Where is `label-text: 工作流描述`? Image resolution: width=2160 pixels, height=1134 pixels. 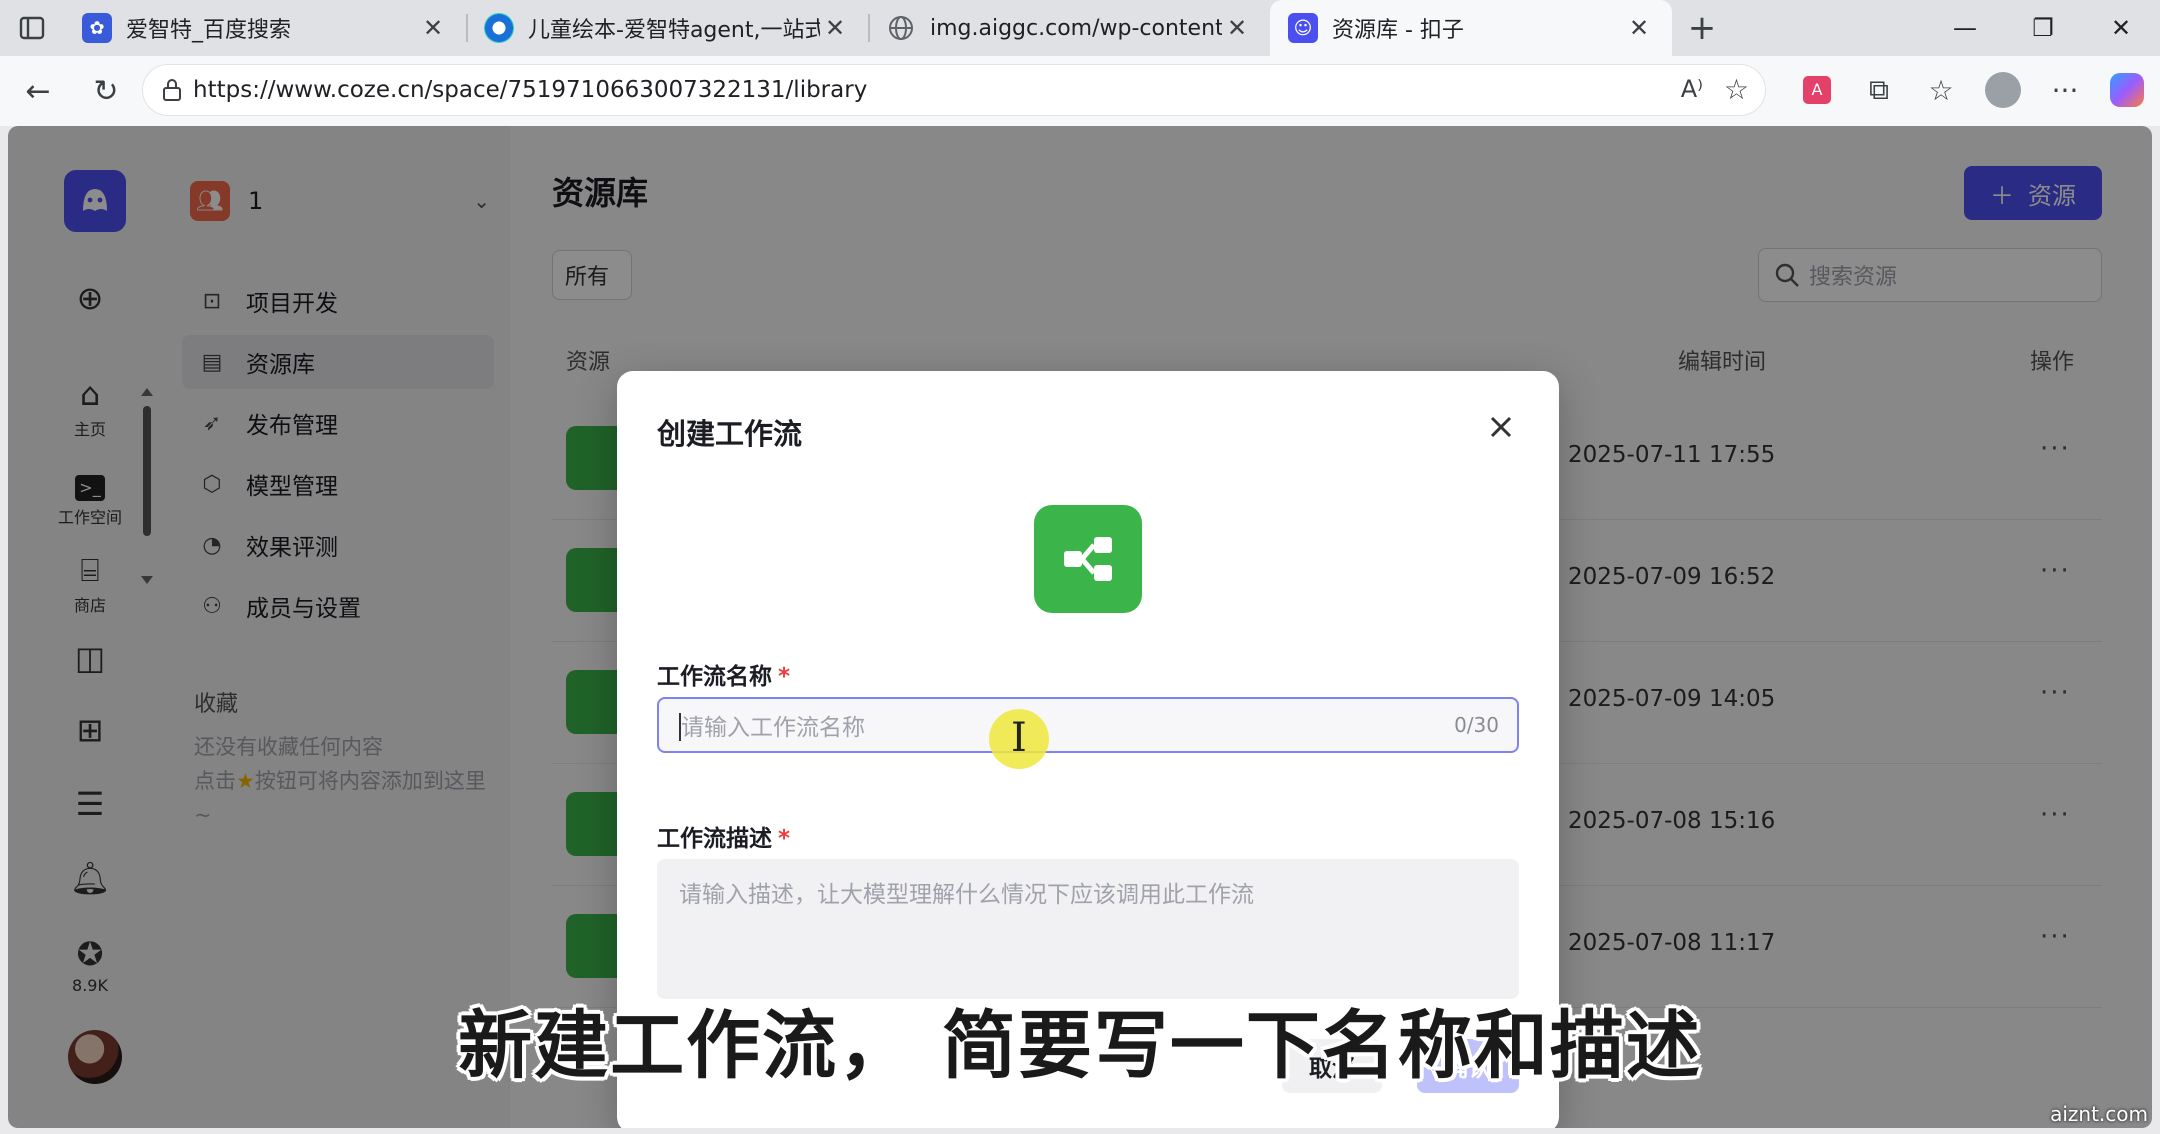 label-text: 工作流描述 is located at coordinates (714, 839).